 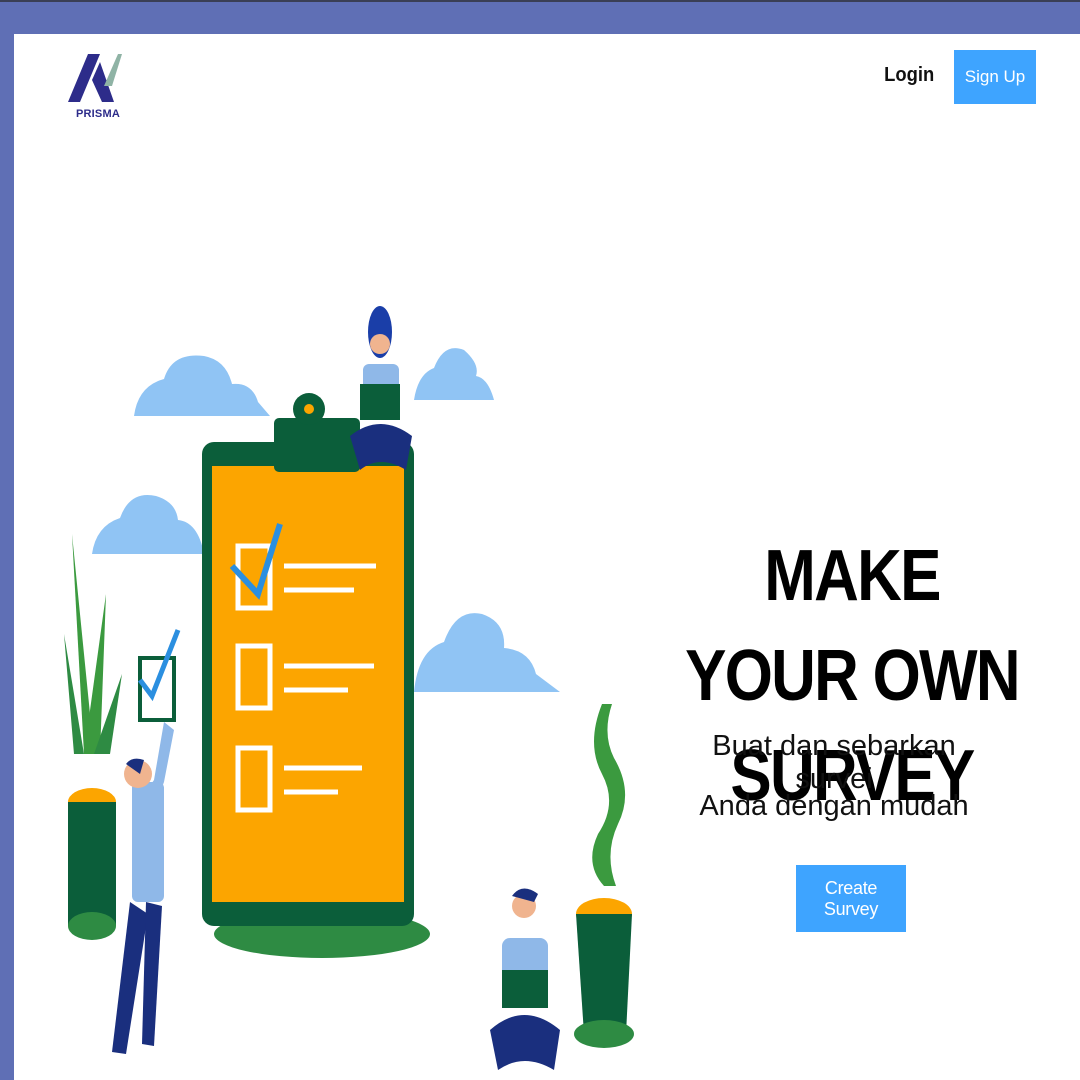 What do you see at coordinates (540, 1) in the screenshot?
I see `window-top-edge` at bounding box center [540, 1].